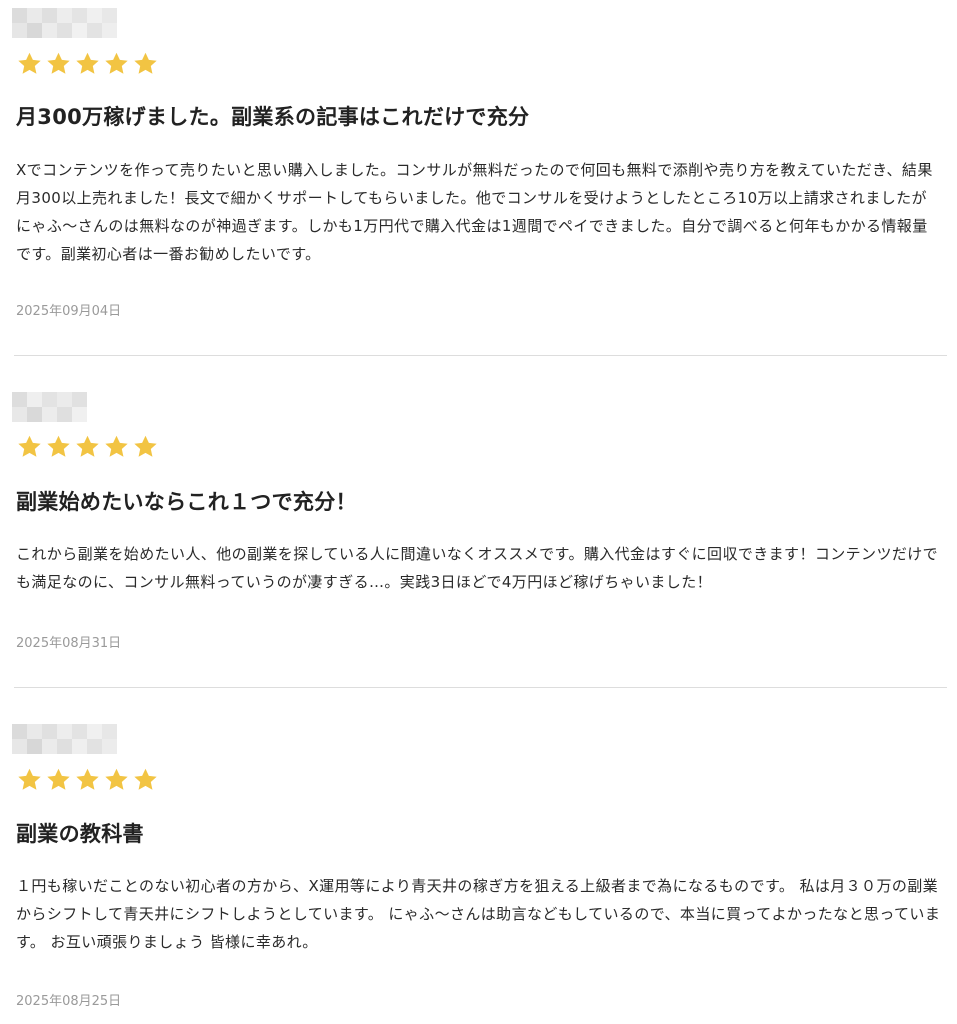 Image resolution: width=957 pixels, height=1024 pixels. I want to click on review-date: 2025年08月31日, so click(69, 643).